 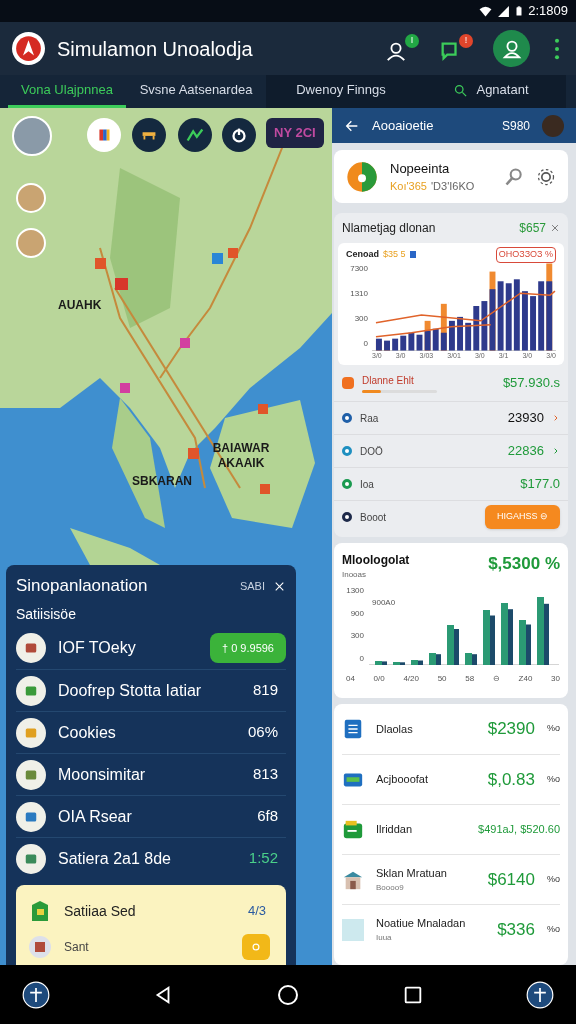 I want to click on item-subtitle: Iuua, so click(x=384, y=937).